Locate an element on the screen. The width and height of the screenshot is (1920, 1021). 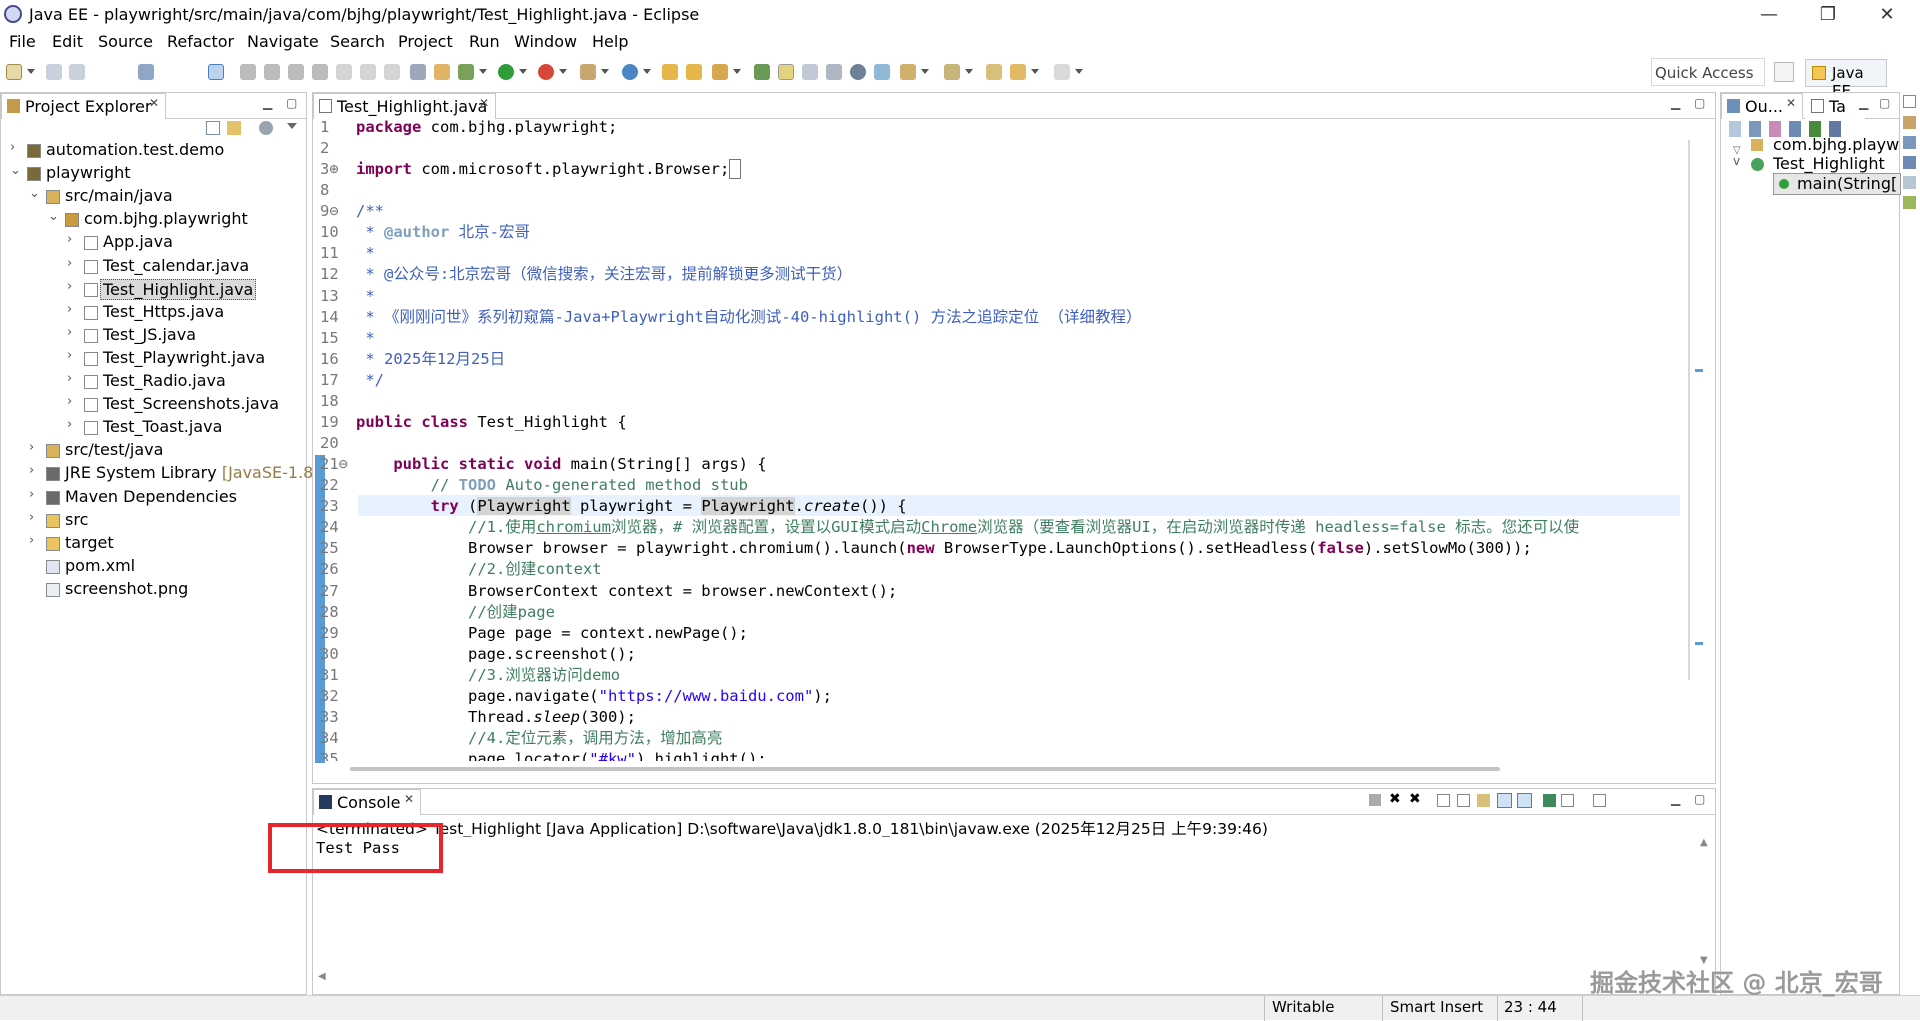
open-perspective-icon is located at coordinates (1784, 72).